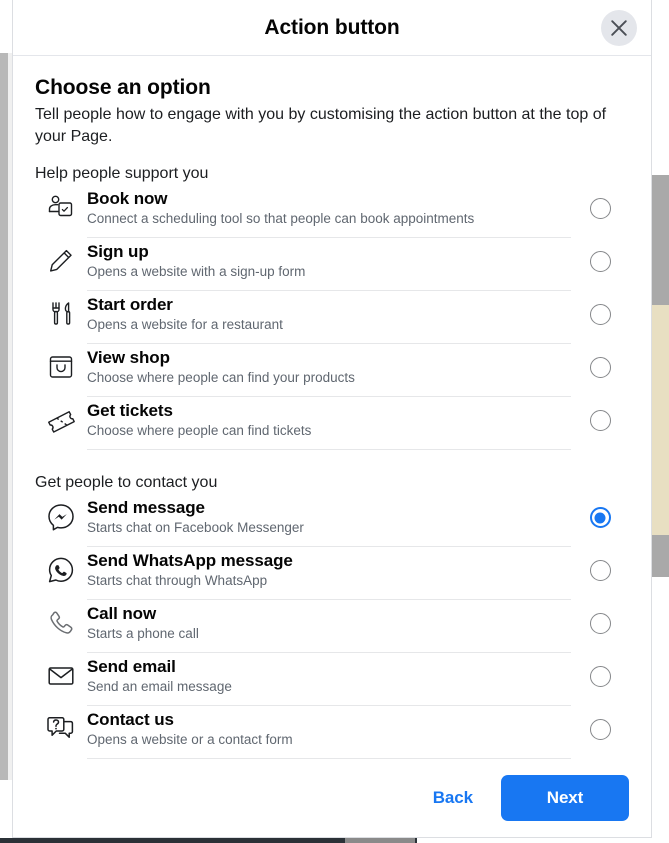 This screenshot has width=669, height=843. What do you see at coordinates (127, 199) in the screenshot?
I see `option-label: Book now` at bounding box center [127, 199].